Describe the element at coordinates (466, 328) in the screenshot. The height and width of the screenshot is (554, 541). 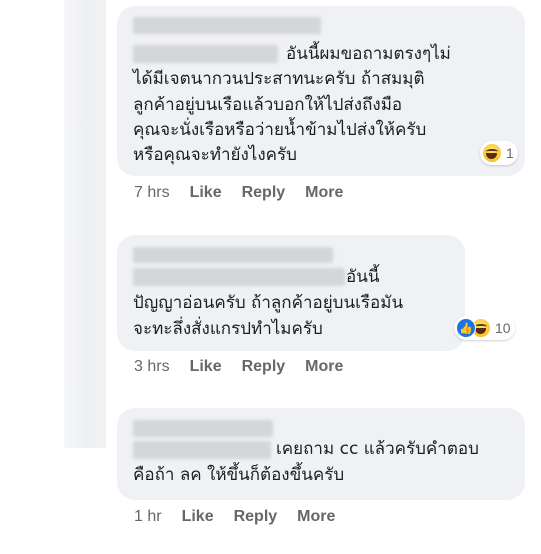
I see `like-emoji-icon: 👍` at that location.